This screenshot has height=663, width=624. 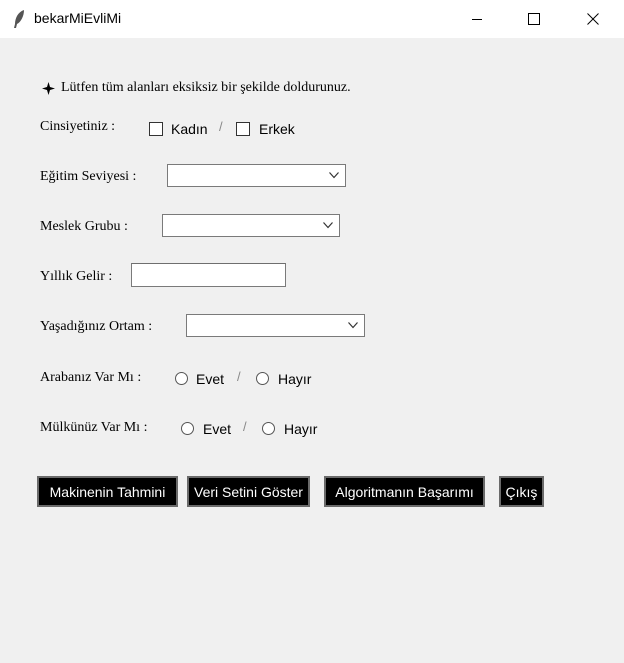 I want to click on maximize-icon, so click(x=534, y=19).